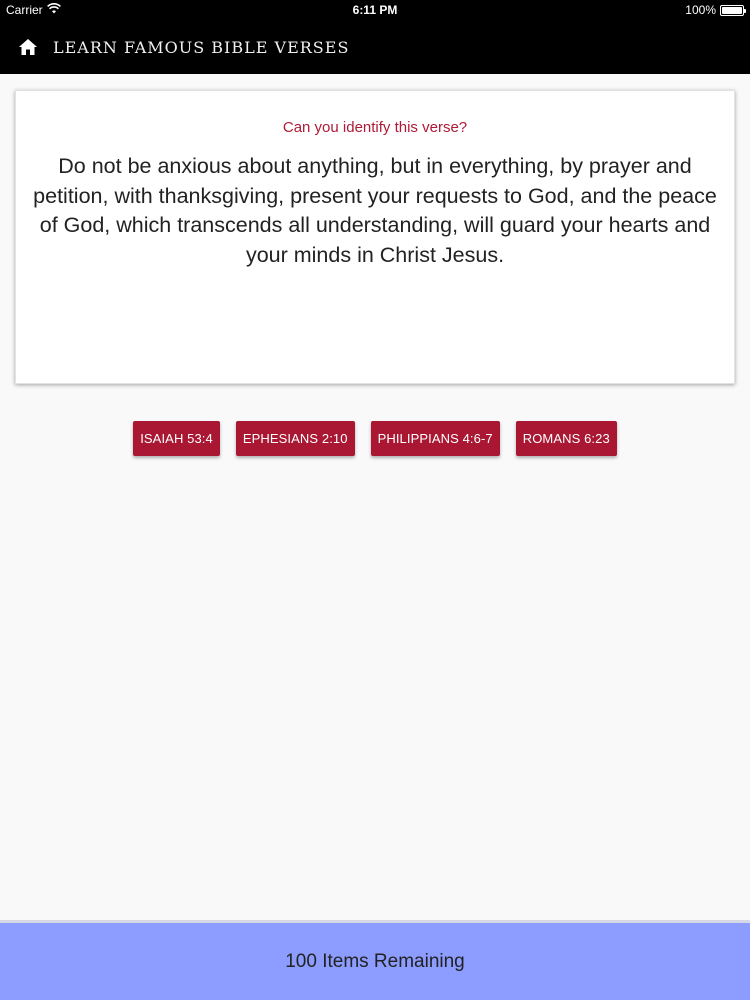 The width and height of the screenshot is (750, 1000). I want to click on status-left: Carrier, so click(33, 10).